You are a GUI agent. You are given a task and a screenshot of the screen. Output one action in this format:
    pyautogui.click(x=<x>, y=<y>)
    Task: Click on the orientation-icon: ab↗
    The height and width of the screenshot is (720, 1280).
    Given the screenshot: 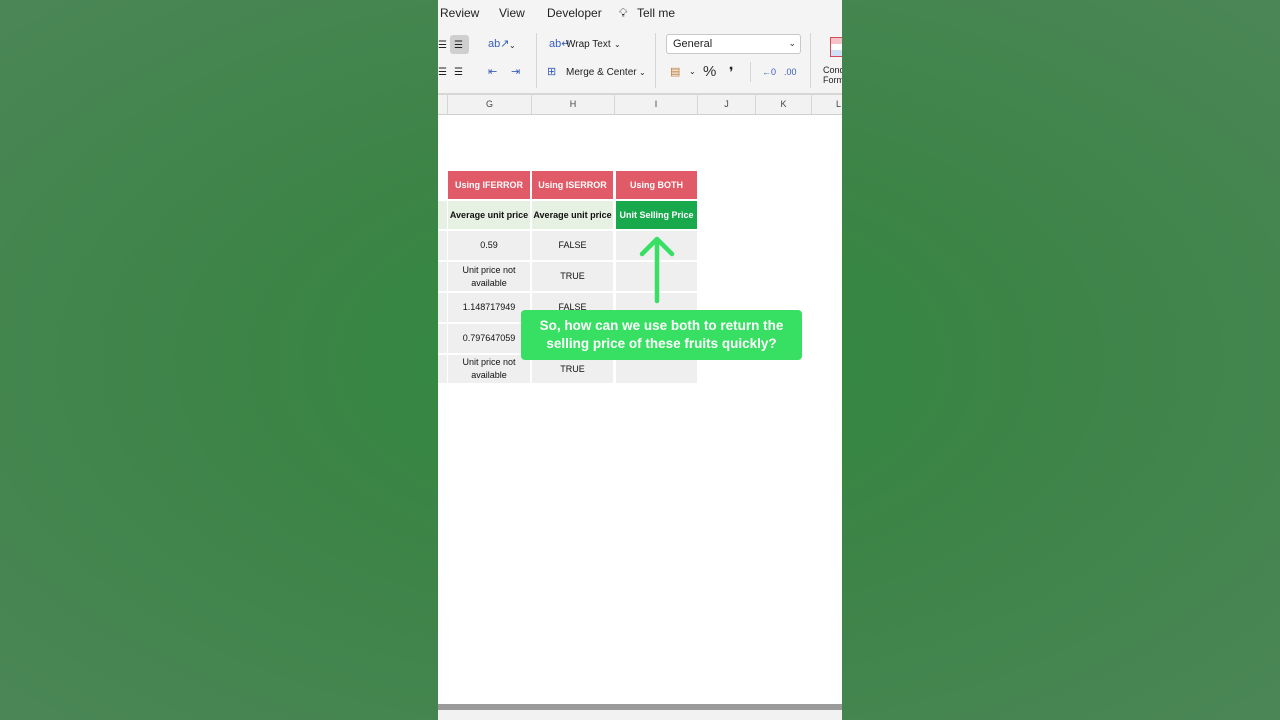 What is the action you would take?
    pyautogui.click(x=498, y=44)
    